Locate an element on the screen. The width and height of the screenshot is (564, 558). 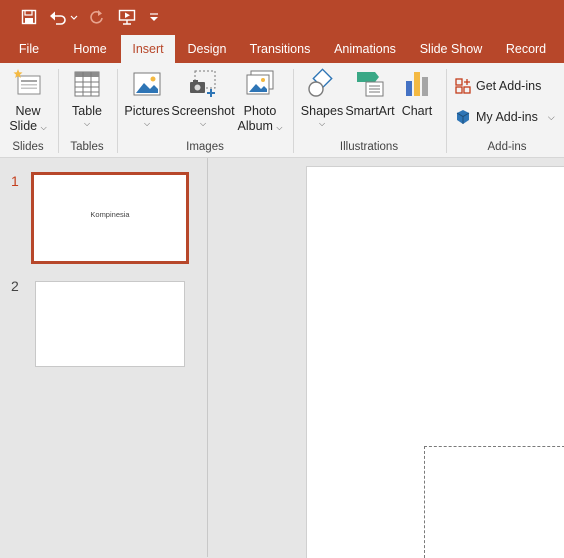
chart-icon is located at coordinates (417, 84).